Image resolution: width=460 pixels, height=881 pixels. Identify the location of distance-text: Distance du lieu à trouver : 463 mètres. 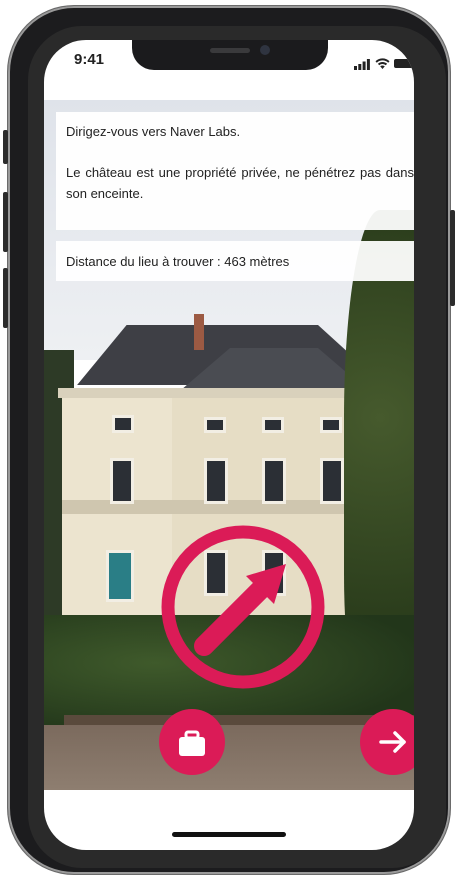
(178, 261).